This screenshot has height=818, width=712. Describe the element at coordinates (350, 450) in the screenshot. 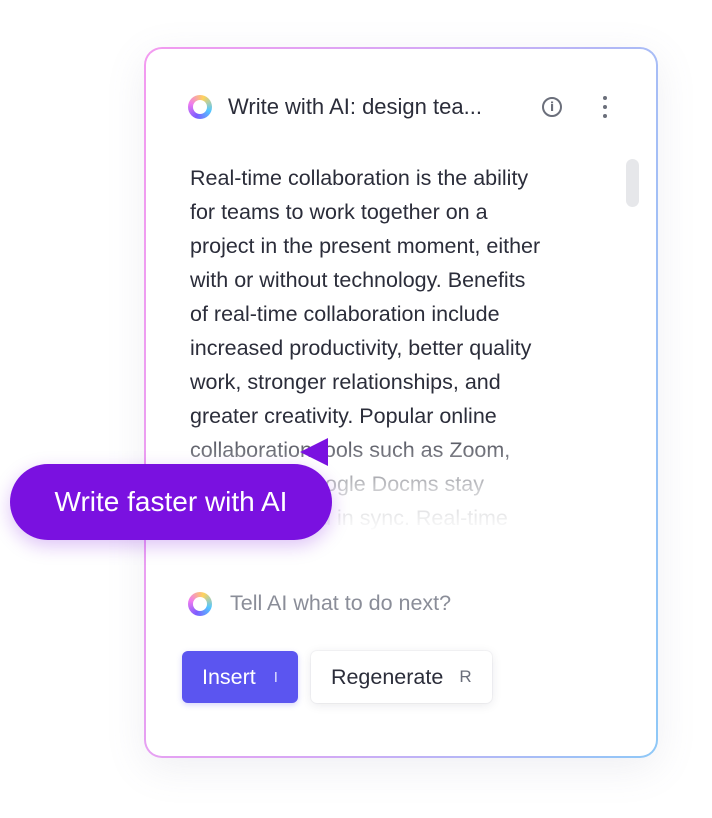

I see `text-line: collaboration tools such as Zoom,` at that location.